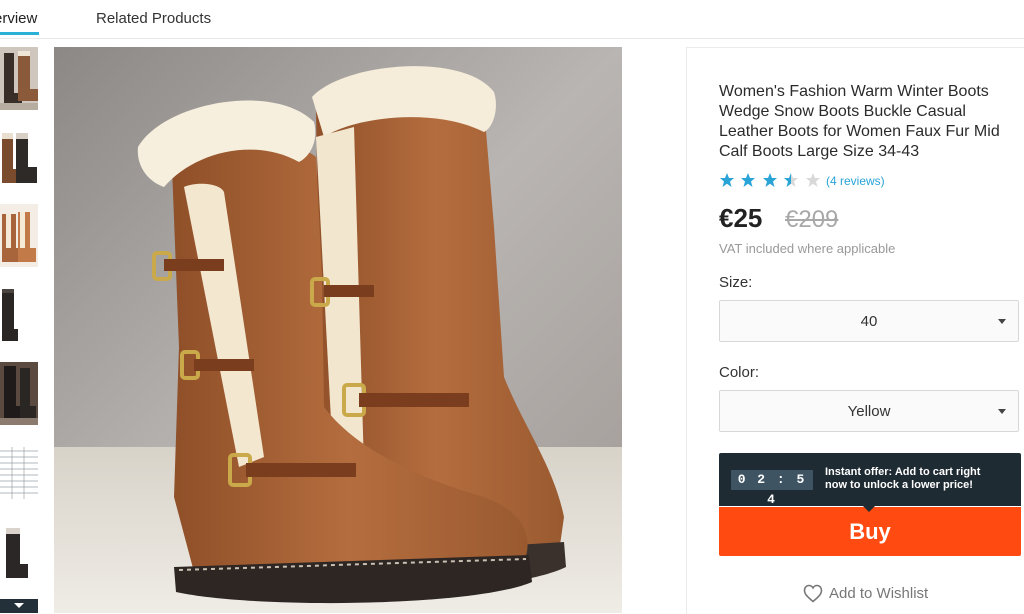  Describe the element at coordinates (512, 19) in the screenshot. I see `tab-bar: erview Related Products` at that location.